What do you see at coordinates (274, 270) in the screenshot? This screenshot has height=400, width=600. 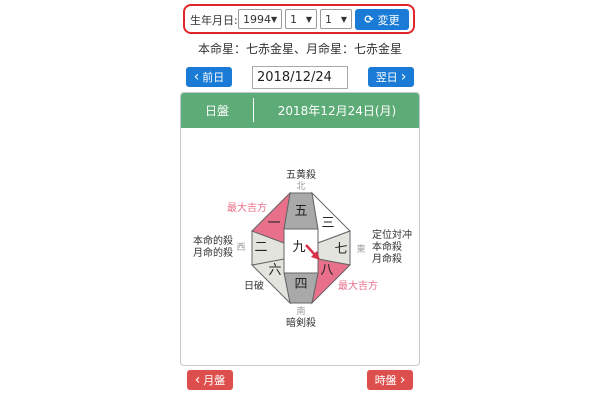 I see `cell-number-southwest: 六` at bounding box center [274, 270].